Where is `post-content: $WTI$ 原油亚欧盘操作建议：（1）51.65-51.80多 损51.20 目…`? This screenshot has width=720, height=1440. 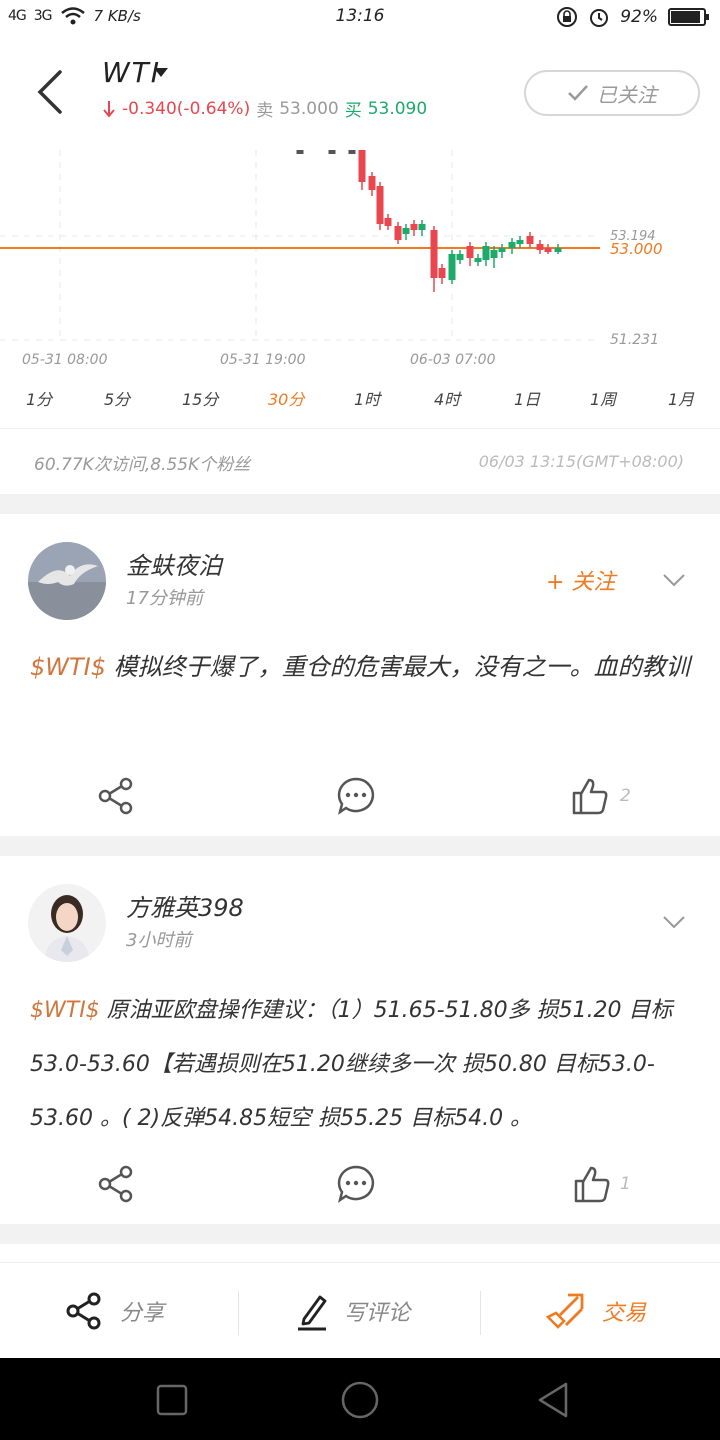 post-content: $WTI$ 原油亚欧盘操作建议：（1）51.65-51.80多 损51.20 目… is located at coordinates (362, 1065).